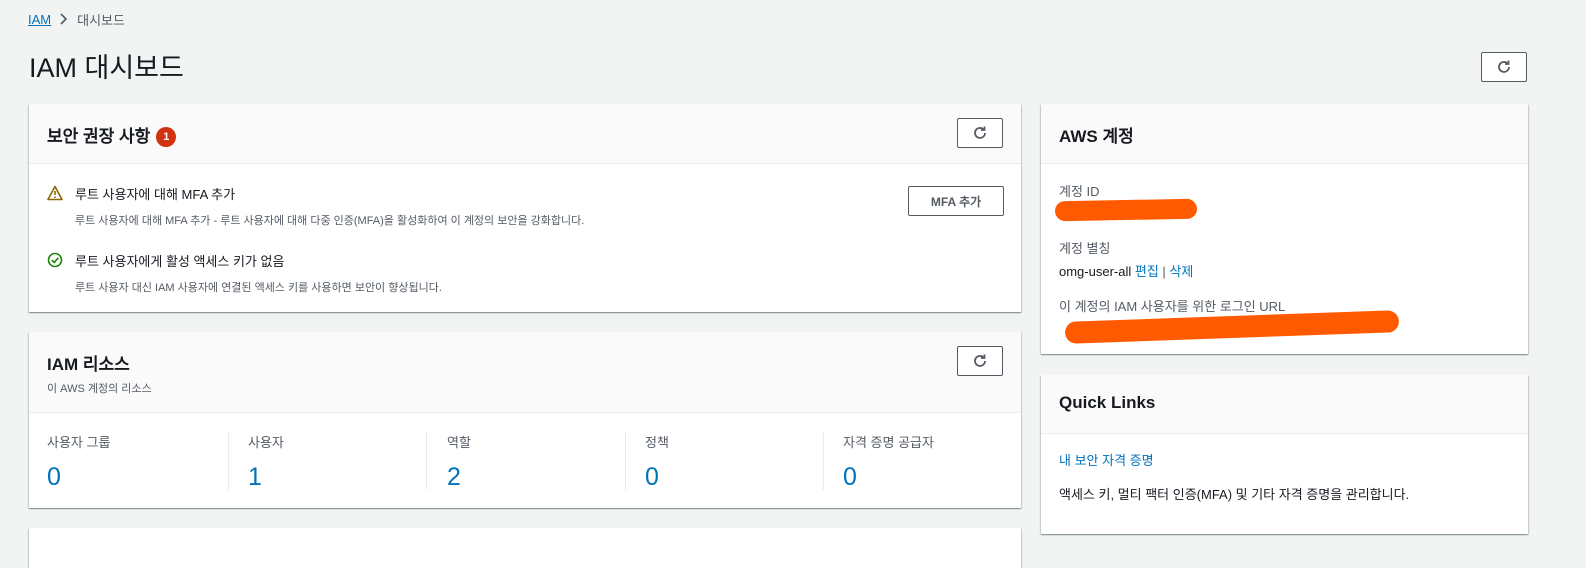 The width and height of the screenshot is (1586, 568). Describe the element at coordinates (459, 442) in the screenshot. I see `resource-label: 역할` at that location.